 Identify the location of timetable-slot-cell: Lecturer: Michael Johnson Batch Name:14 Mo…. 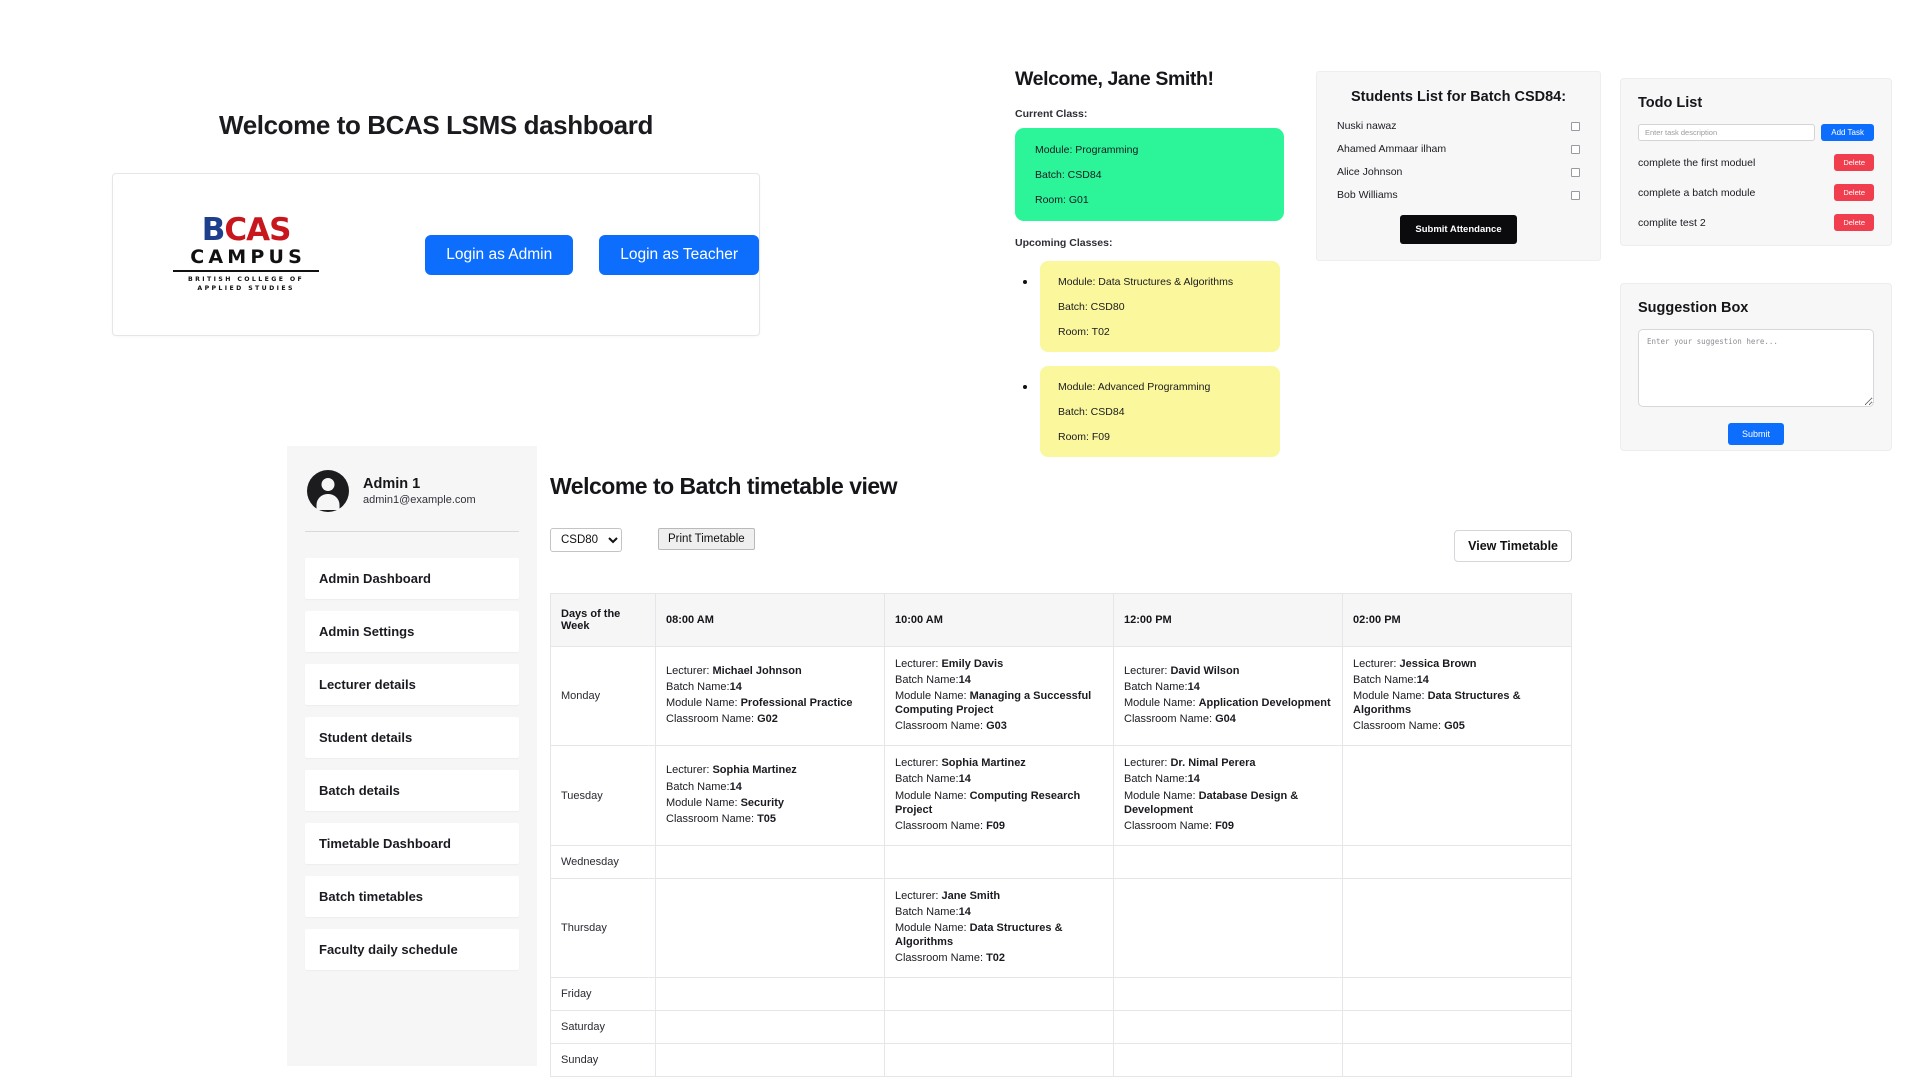
(770, 696).